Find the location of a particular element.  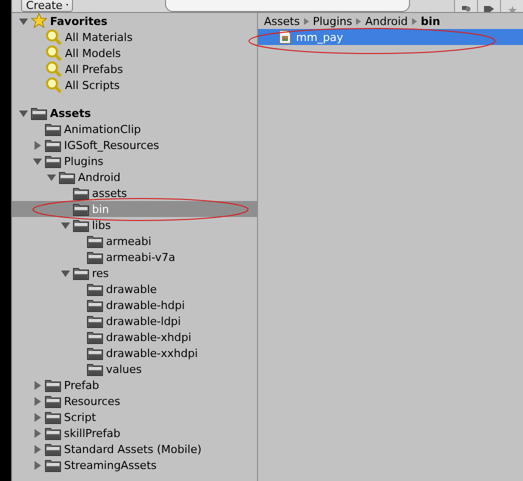

file-icon is located at coordinates (285, 37).